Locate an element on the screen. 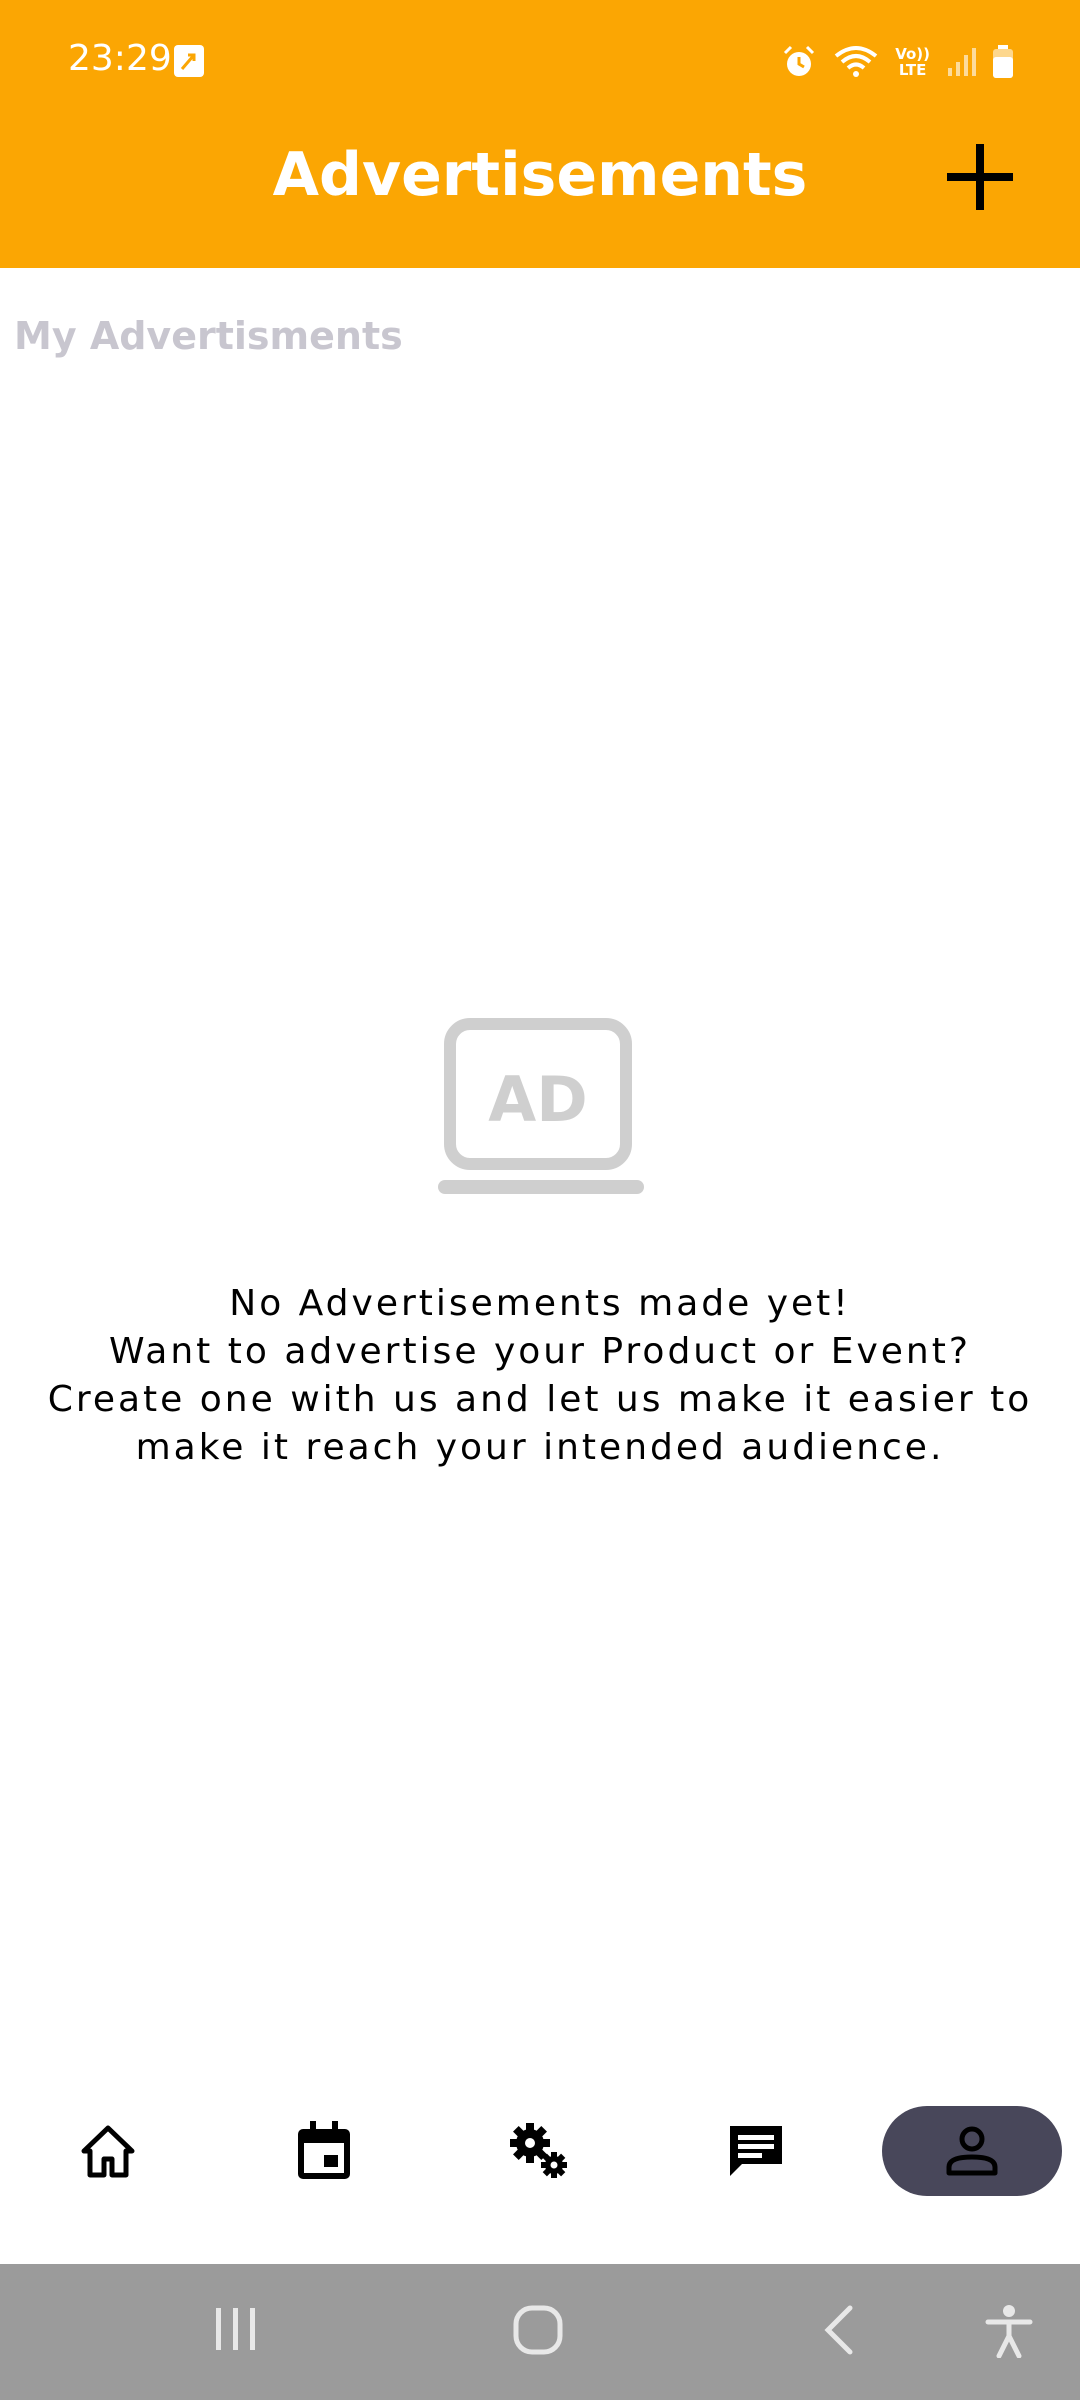  ad-icon-label: AD is located at coordinates (537, 1099).